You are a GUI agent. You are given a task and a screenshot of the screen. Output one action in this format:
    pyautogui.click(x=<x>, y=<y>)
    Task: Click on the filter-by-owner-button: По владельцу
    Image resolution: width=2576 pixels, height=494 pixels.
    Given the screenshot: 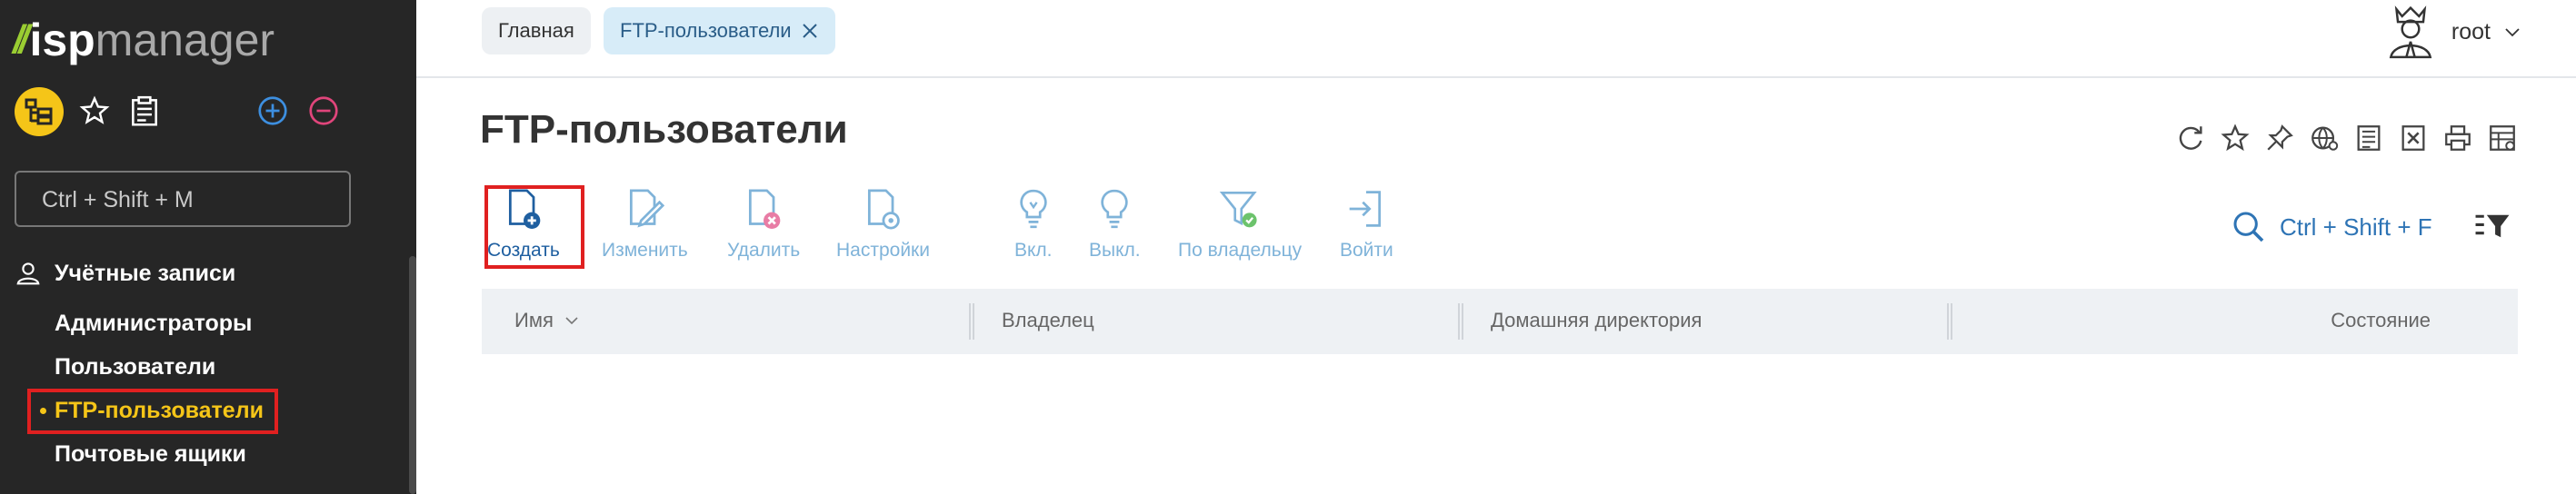 What is the action you would take?
    pyautogui.click(x=1240, y=222)
    